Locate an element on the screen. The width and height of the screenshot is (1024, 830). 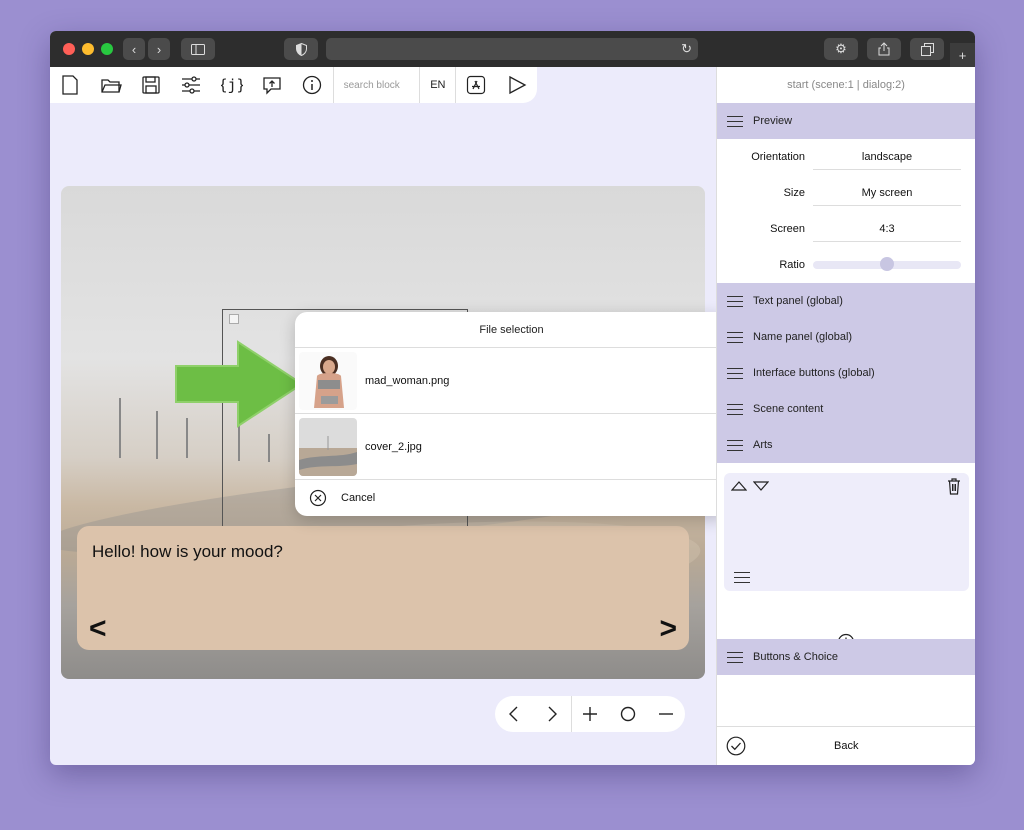
settings-sliders-icon is located at coordinates (191, 85).